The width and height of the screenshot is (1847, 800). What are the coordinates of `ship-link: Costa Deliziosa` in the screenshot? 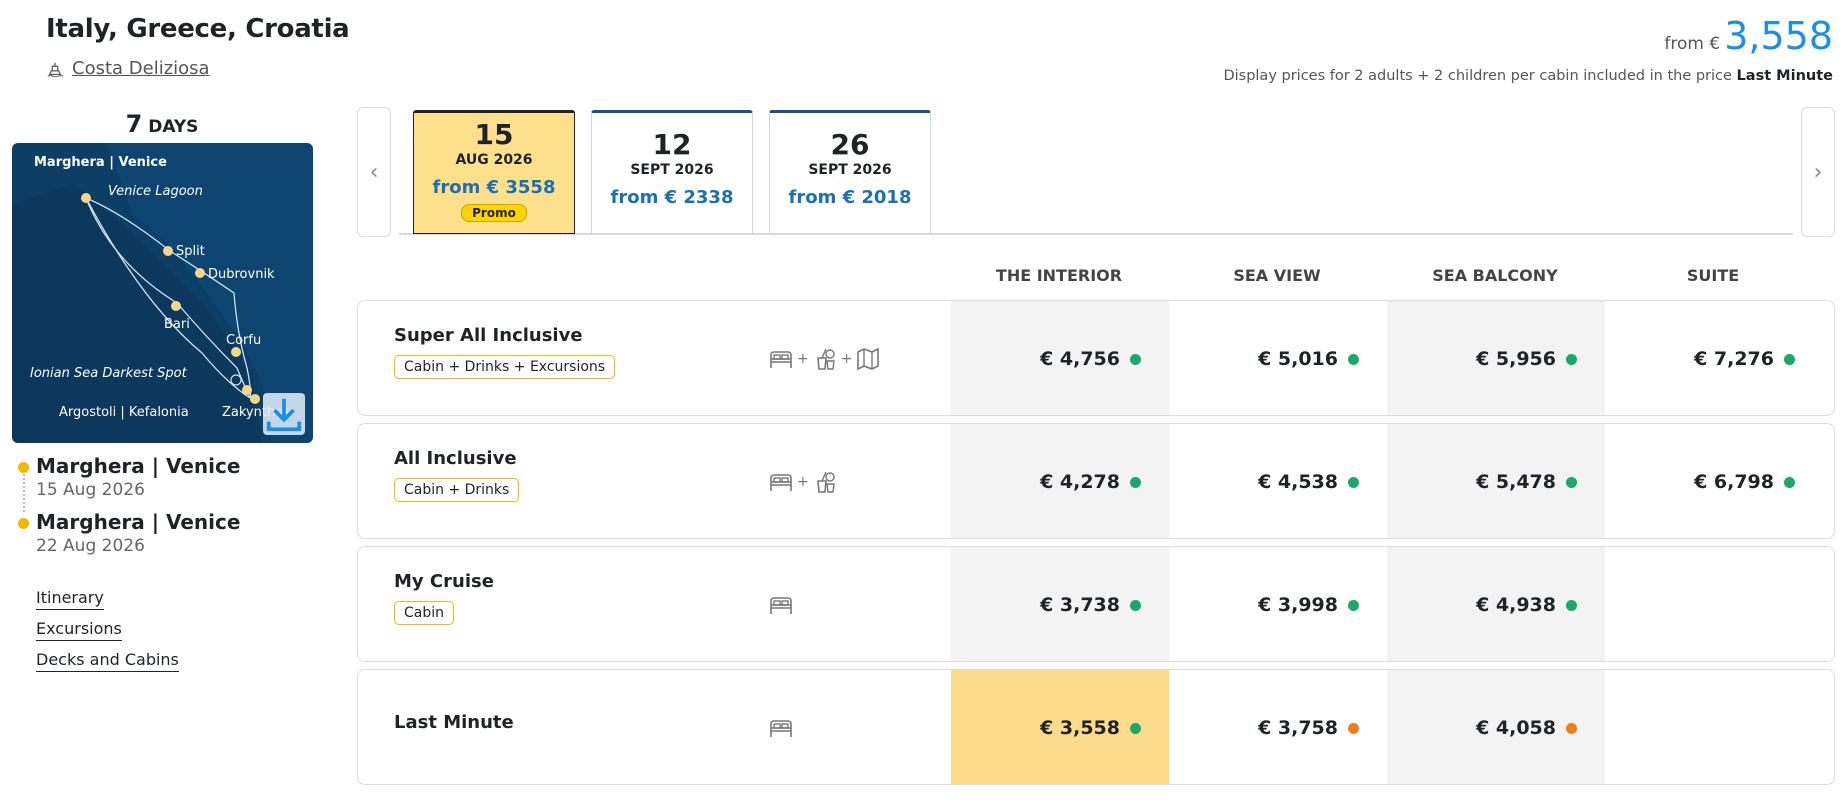 It's located at (128, 68).